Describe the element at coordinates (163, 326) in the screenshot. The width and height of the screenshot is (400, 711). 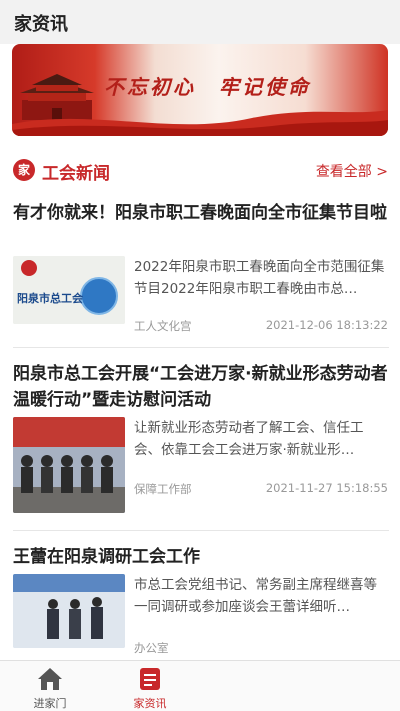
I see `news-source: 工人文化宫` at that location.